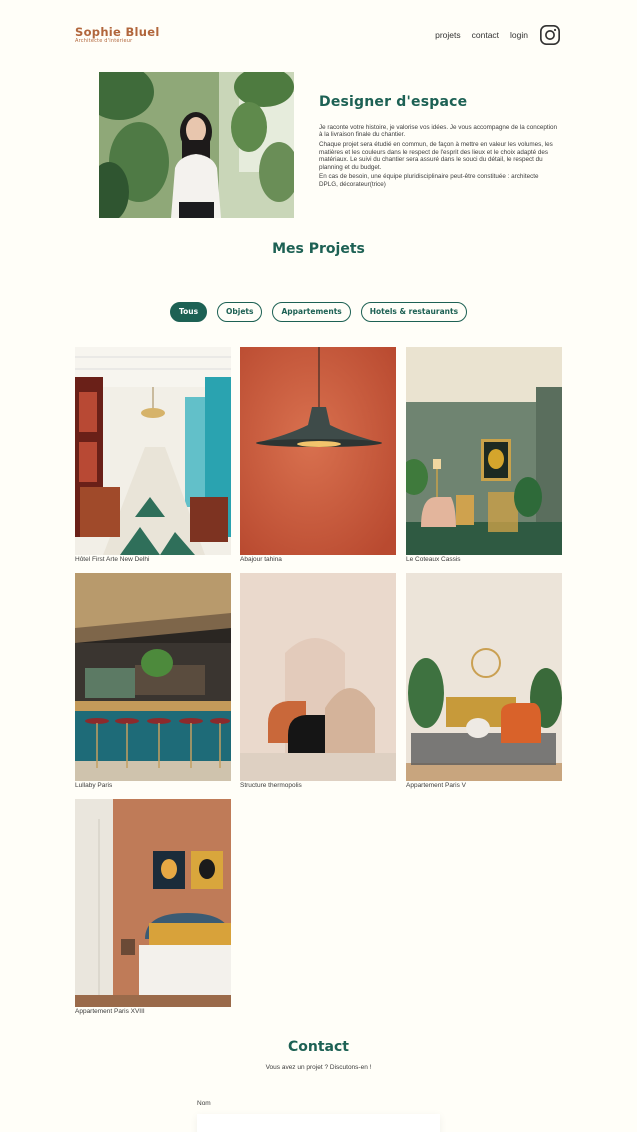 The image size is (637, 1132). Describe the element at coordinates (414, 312) in the screenshot. I see `filter-hotels-restaurants: Hotels & restaurants` at that location.